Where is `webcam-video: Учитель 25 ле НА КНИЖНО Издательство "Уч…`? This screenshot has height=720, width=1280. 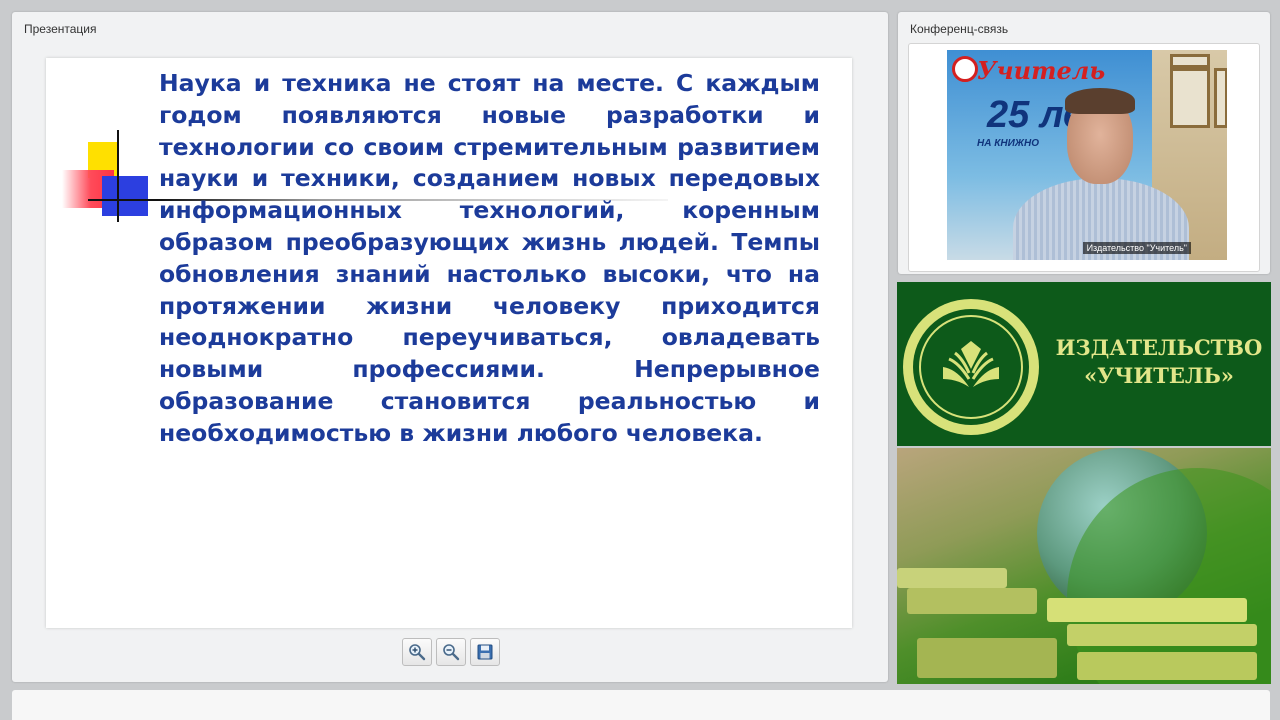
webcam-video: Учитель 25 ле НА КНИЖНО Издательство "Уч… is located at coordinates (1087, 155).